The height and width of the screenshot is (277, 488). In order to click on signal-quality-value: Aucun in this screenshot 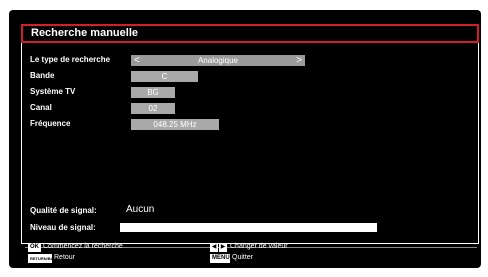, I will do `click(140, 209)`.